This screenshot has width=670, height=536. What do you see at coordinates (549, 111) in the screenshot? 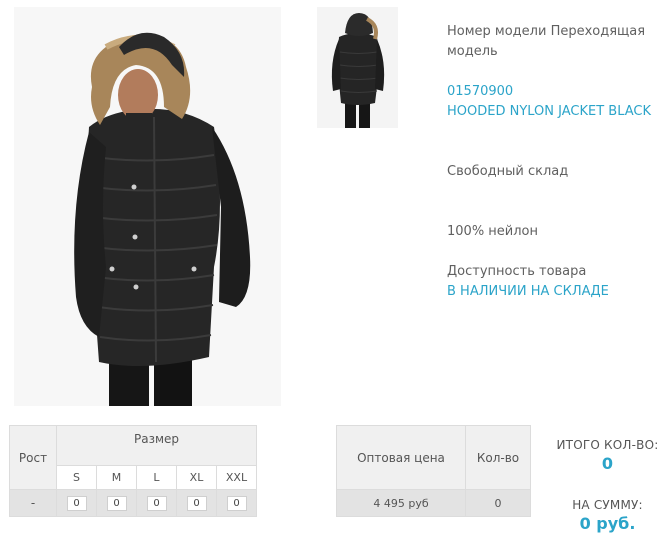
I see `product-name: HOODED NYLON JACKET BLACK` at bounding box center [549, 111].